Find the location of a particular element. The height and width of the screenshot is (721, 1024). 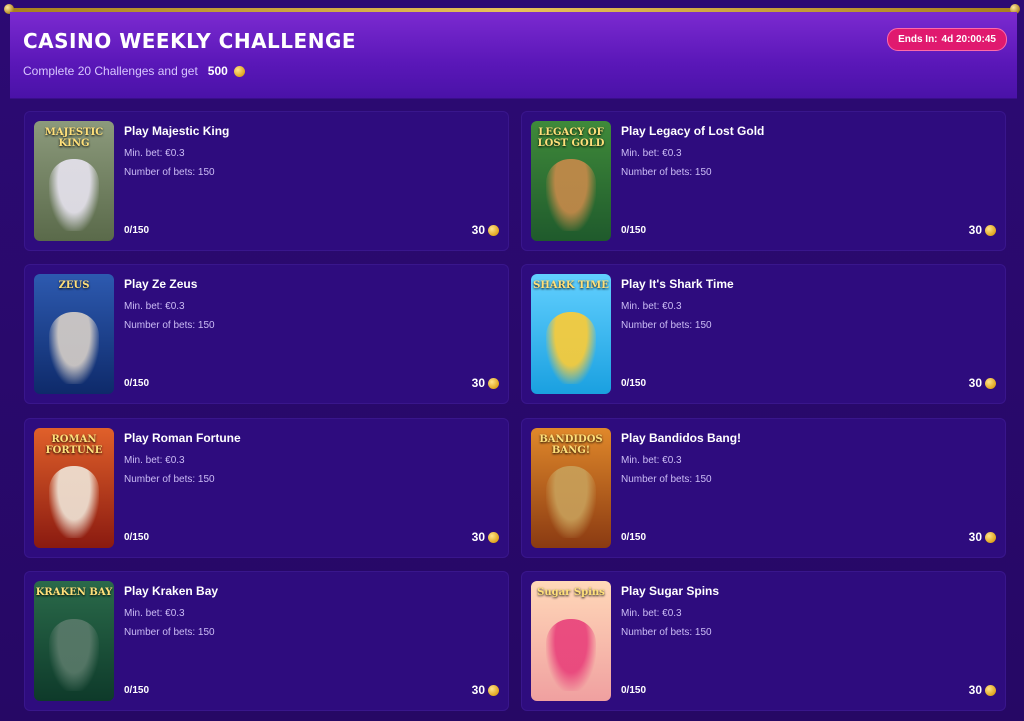

challenge-title: Play Bandidos Bang! is located at coordinates (681, 438).